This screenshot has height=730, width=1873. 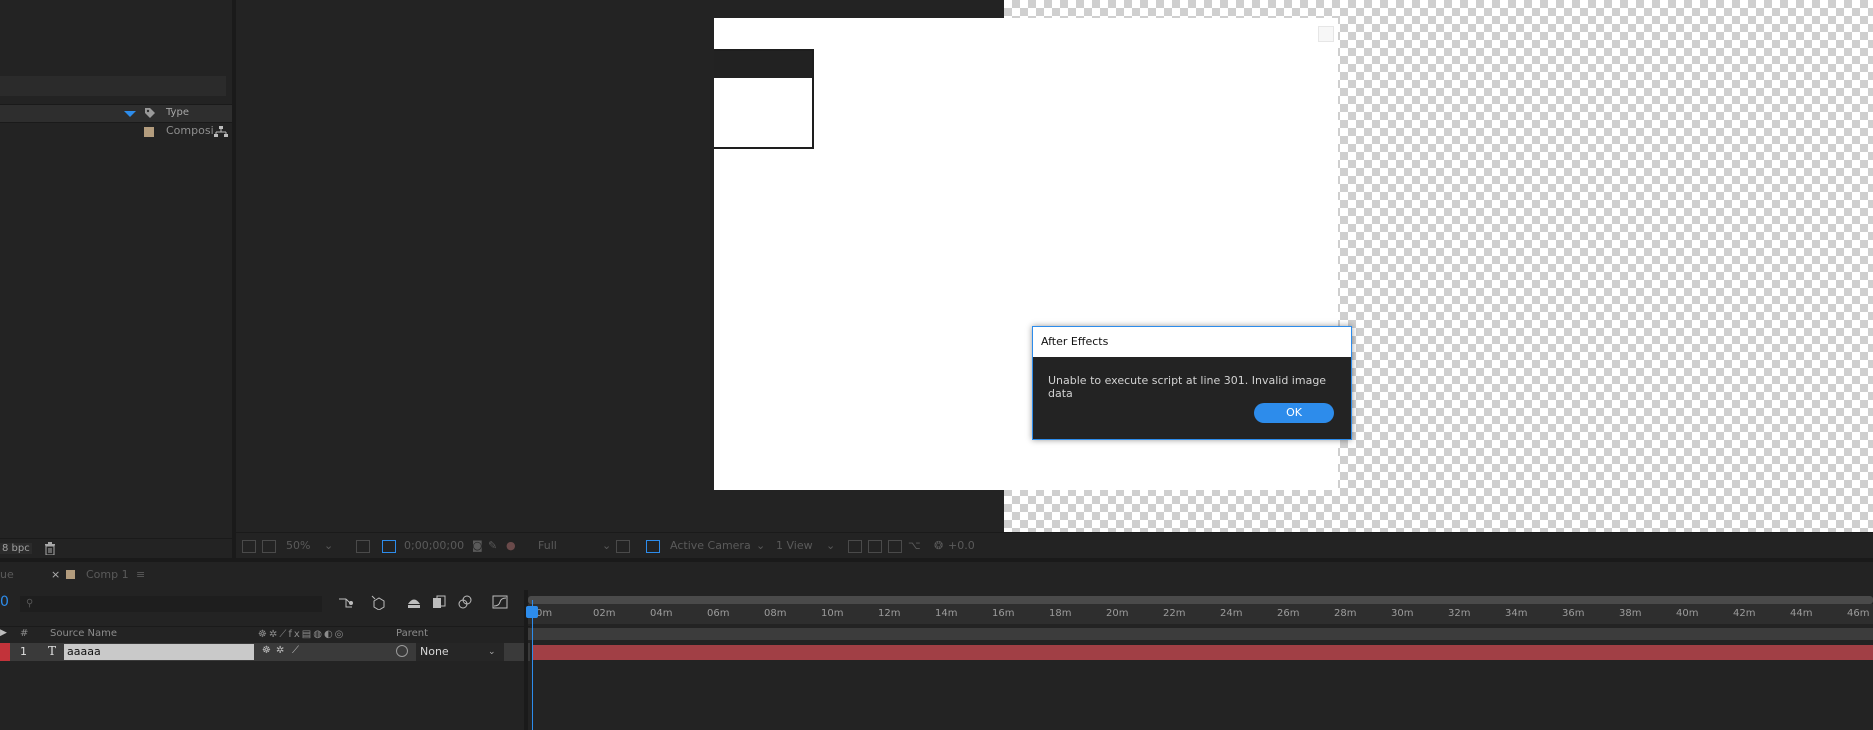 I want to click on exposure-value: +0.0, so click(x=961, y=545).